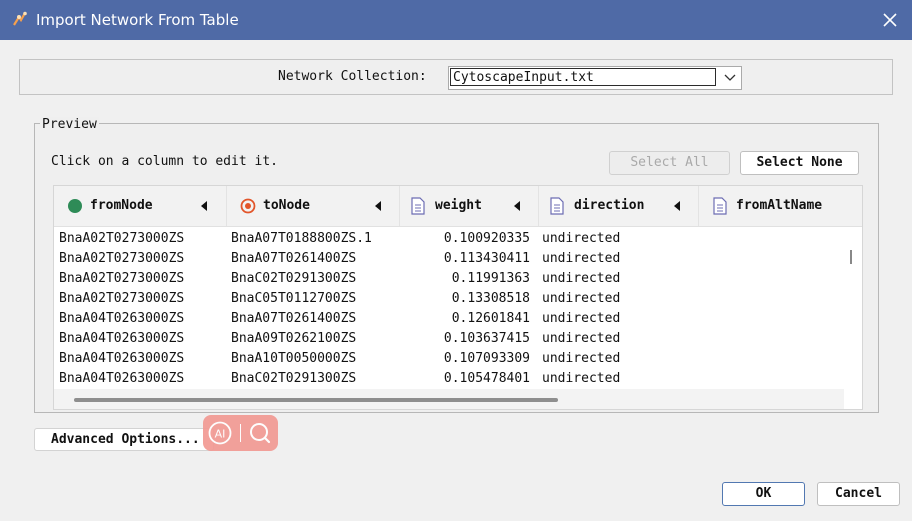  Describe the element at coordinates (260, 433) in the screenshot. I see `search-icon` at that location.